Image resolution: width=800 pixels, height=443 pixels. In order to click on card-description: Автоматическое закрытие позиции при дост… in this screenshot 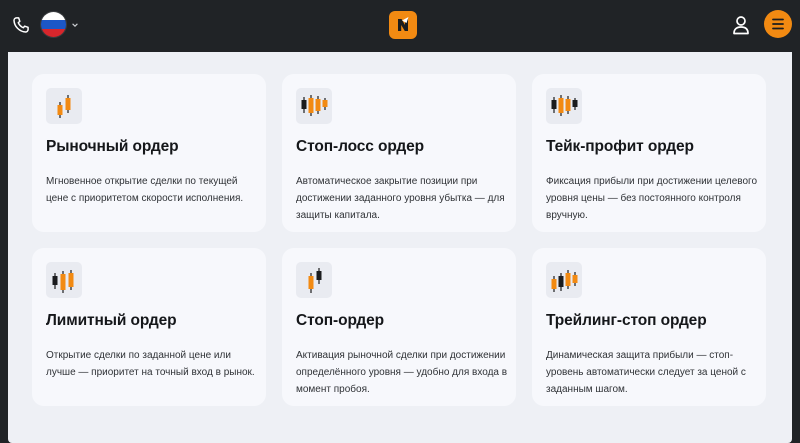, I will do `click(400, 198)`.